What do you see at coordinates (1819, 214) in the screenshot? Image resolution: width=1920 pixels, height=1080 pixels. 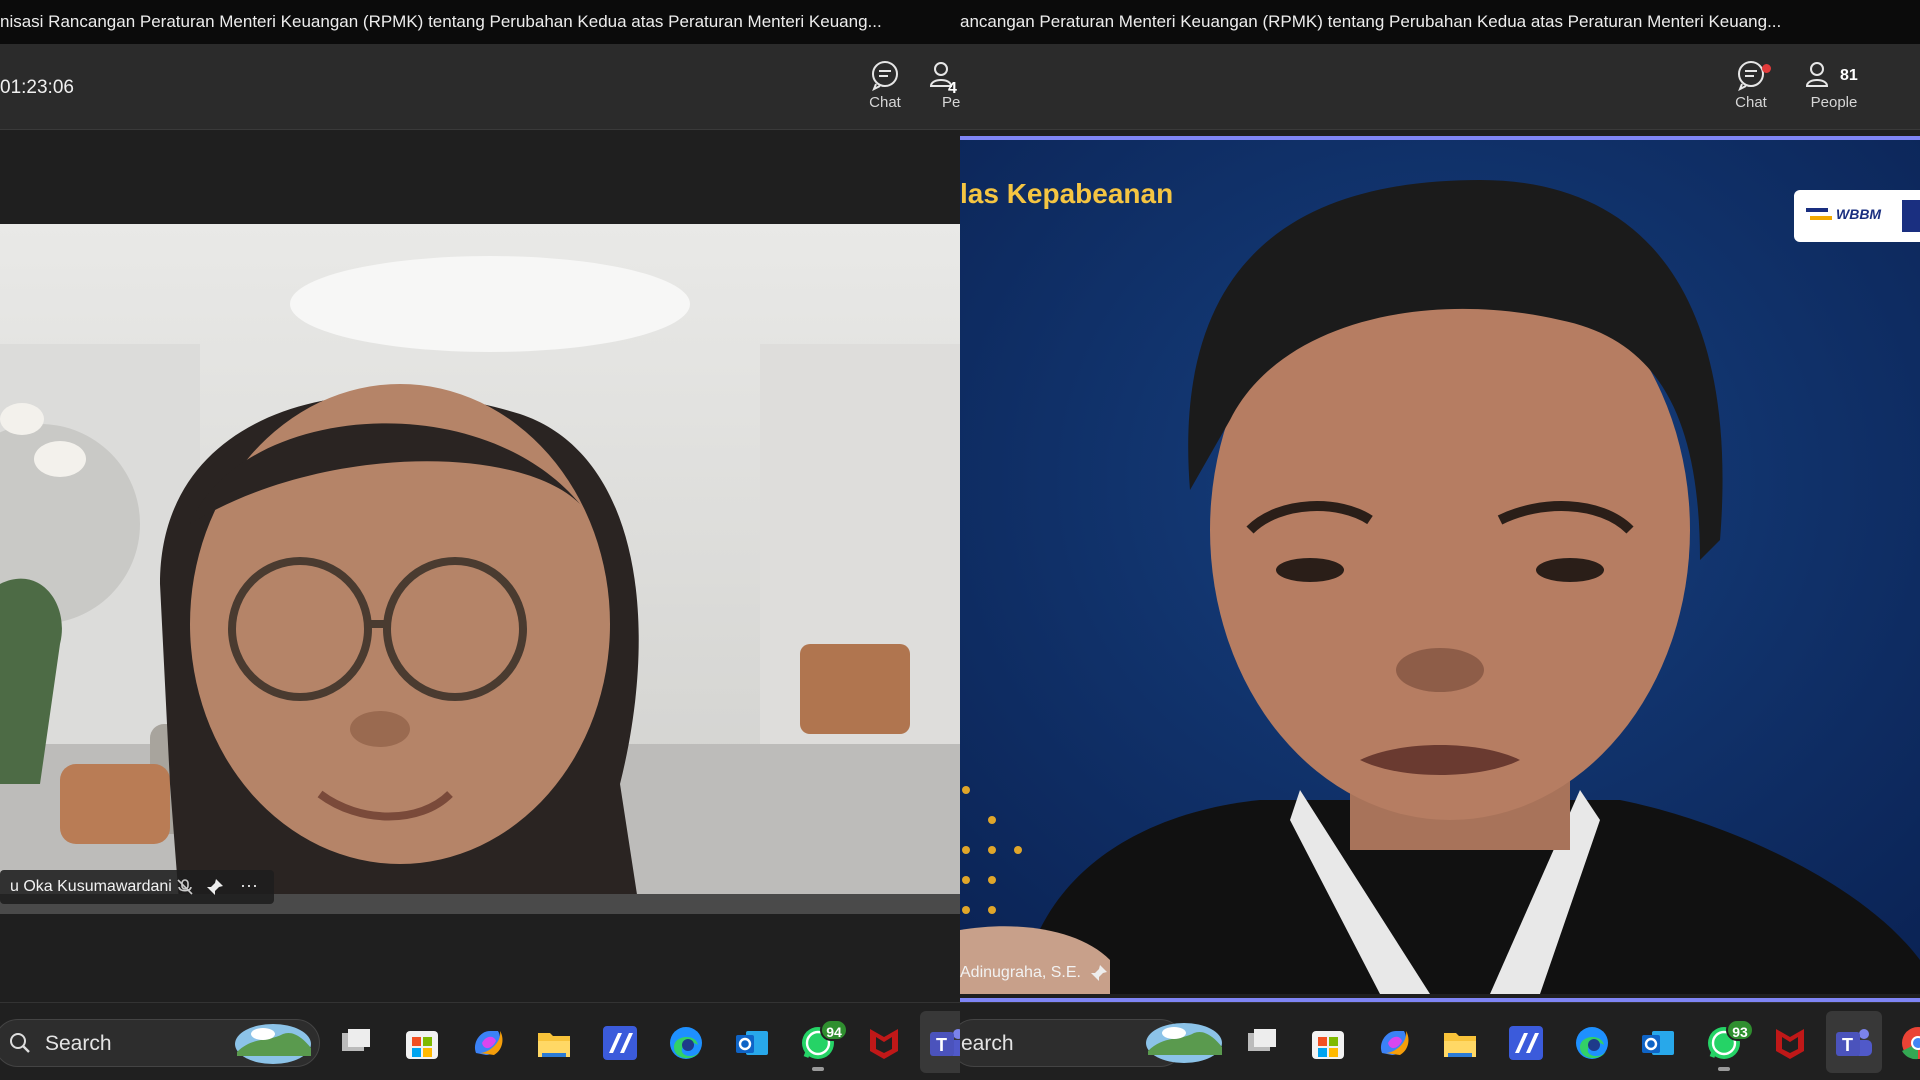 I see `wbbm-logo-icon` at bounding box center [1819, 214].